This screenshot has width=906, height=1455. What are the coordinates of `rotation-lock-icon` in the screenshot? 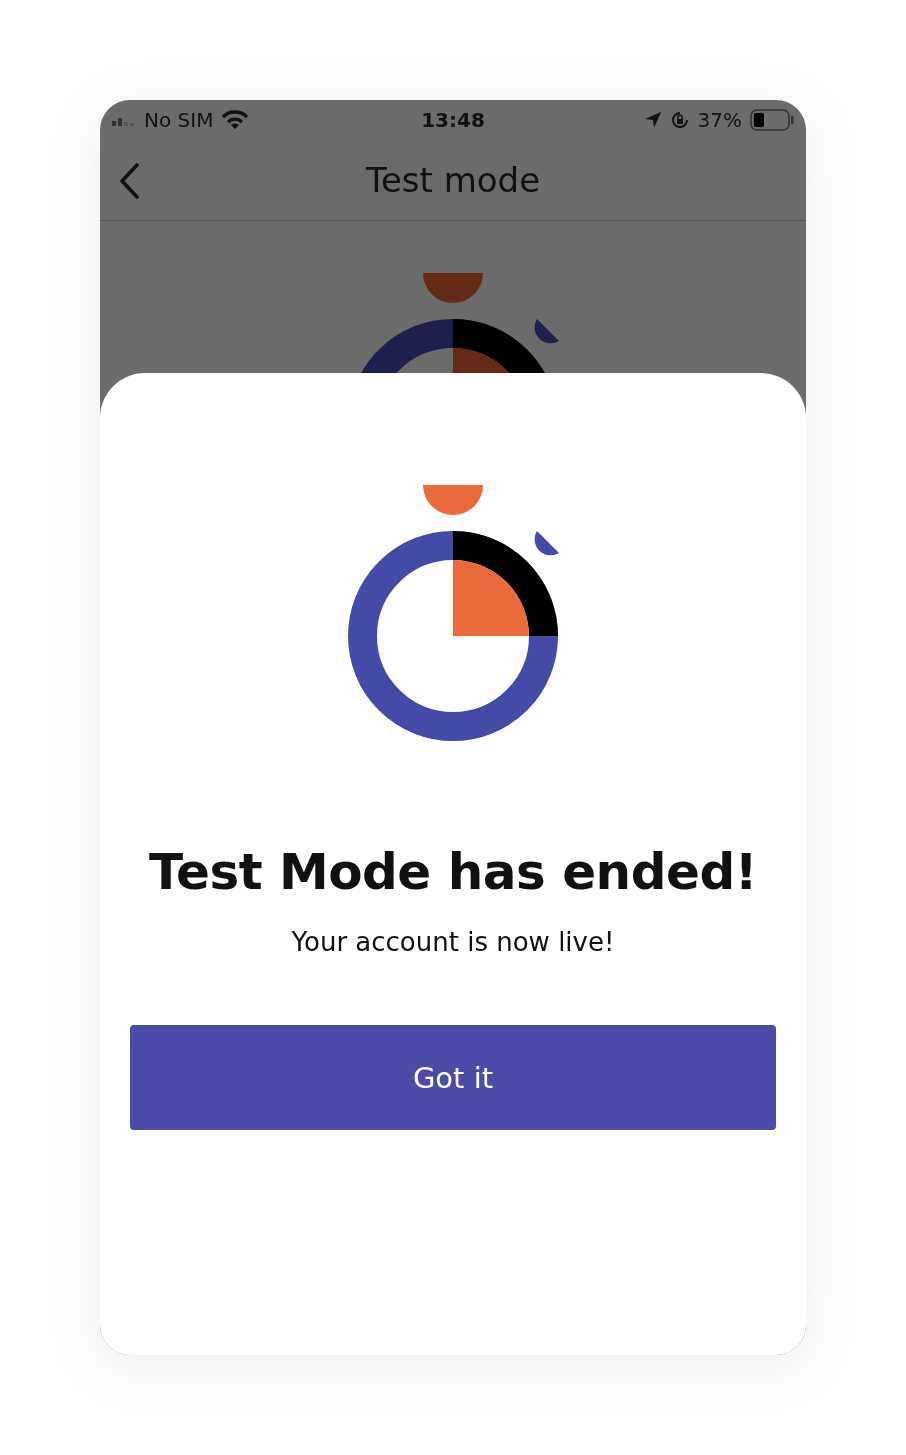 It's located at (679, 120).